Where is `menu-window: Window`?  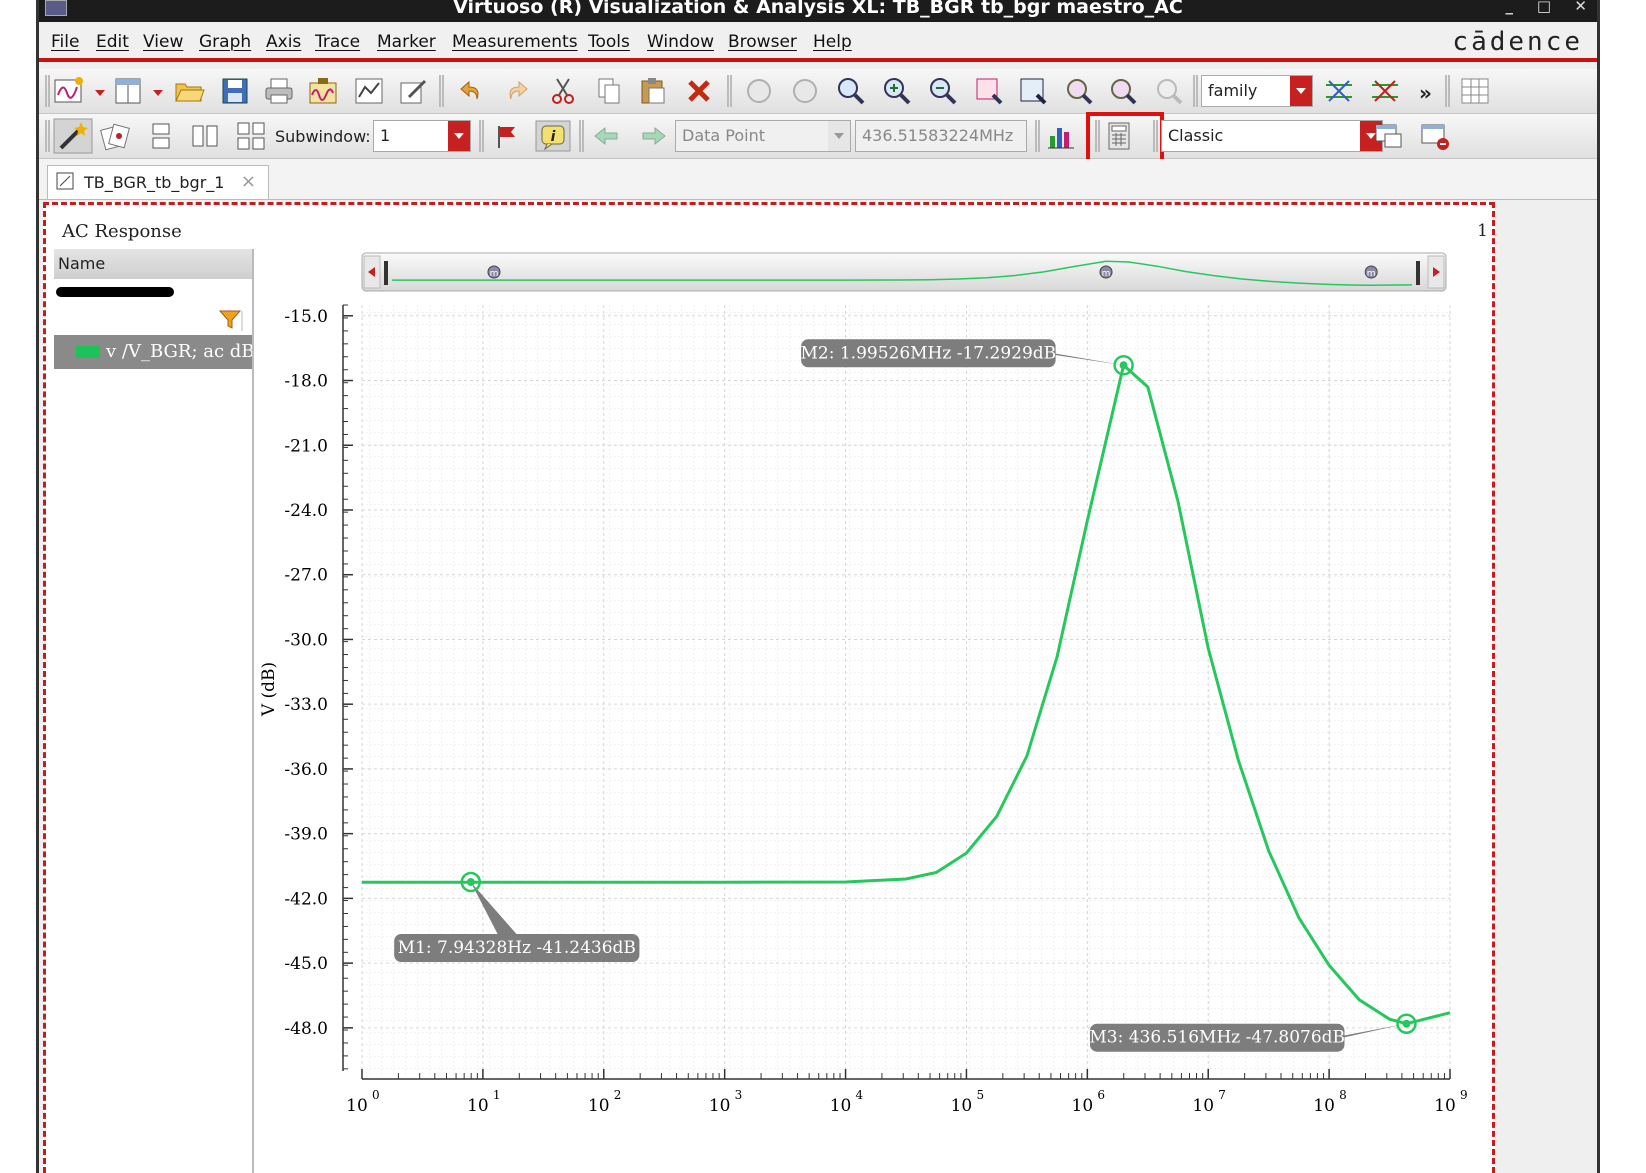
menu-window: Window is located at coordinates (680, 42).